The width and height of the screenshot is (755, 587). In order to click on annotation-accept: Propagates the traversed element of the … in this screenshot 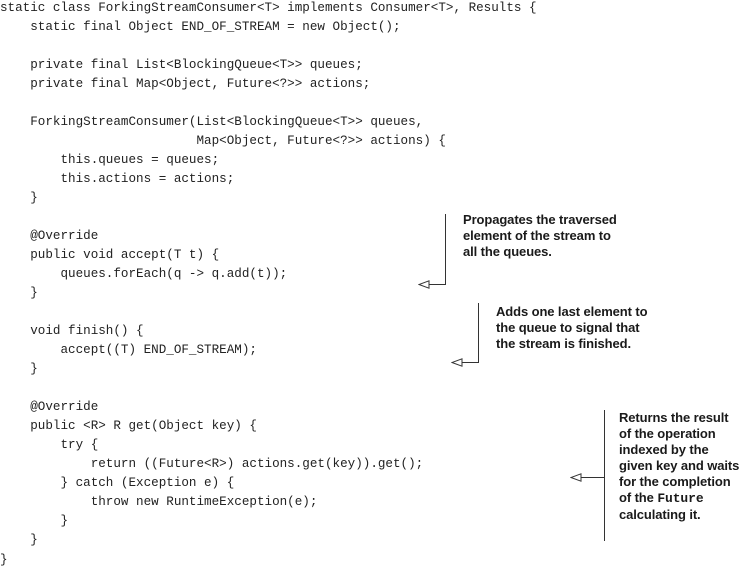, I will do `click(563, 236)`.